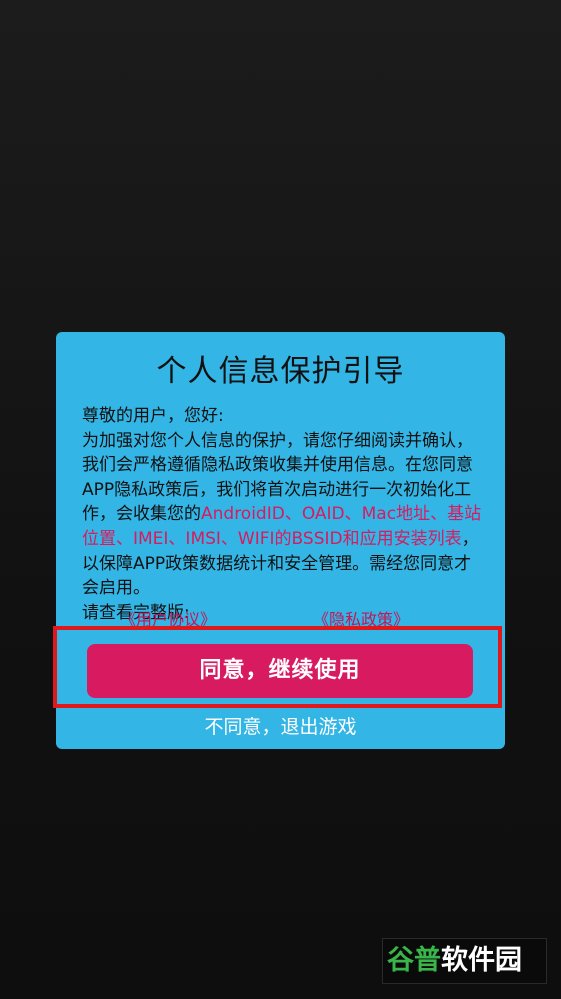 This screenshot has width=561, height=999. What do you see at coordinates (361, 616) in the screenshot?
I see `privacy-policy-link: 《隐私政策》` at bounding box center [361, 616].